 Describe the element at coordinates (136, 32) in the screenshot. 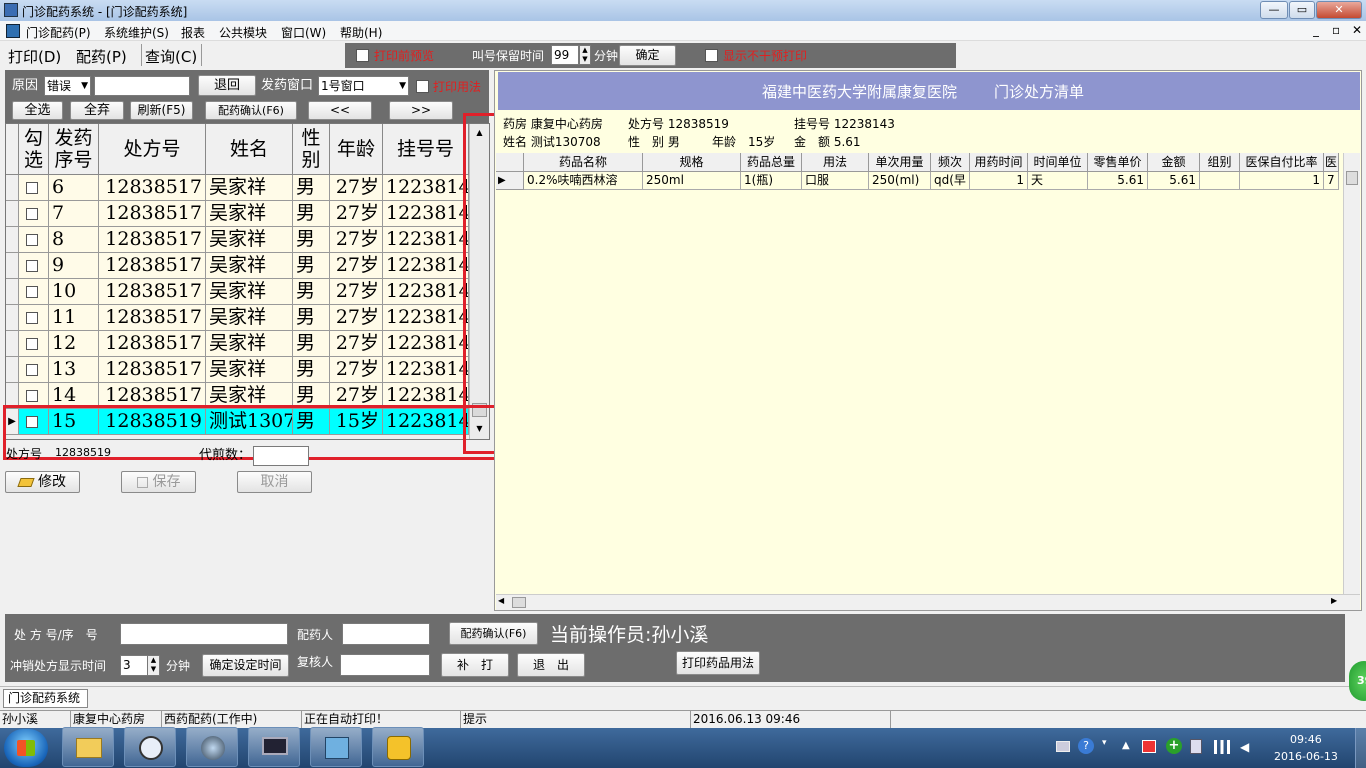

I see `menu-maintenance: 系统维护(S)` at that location.